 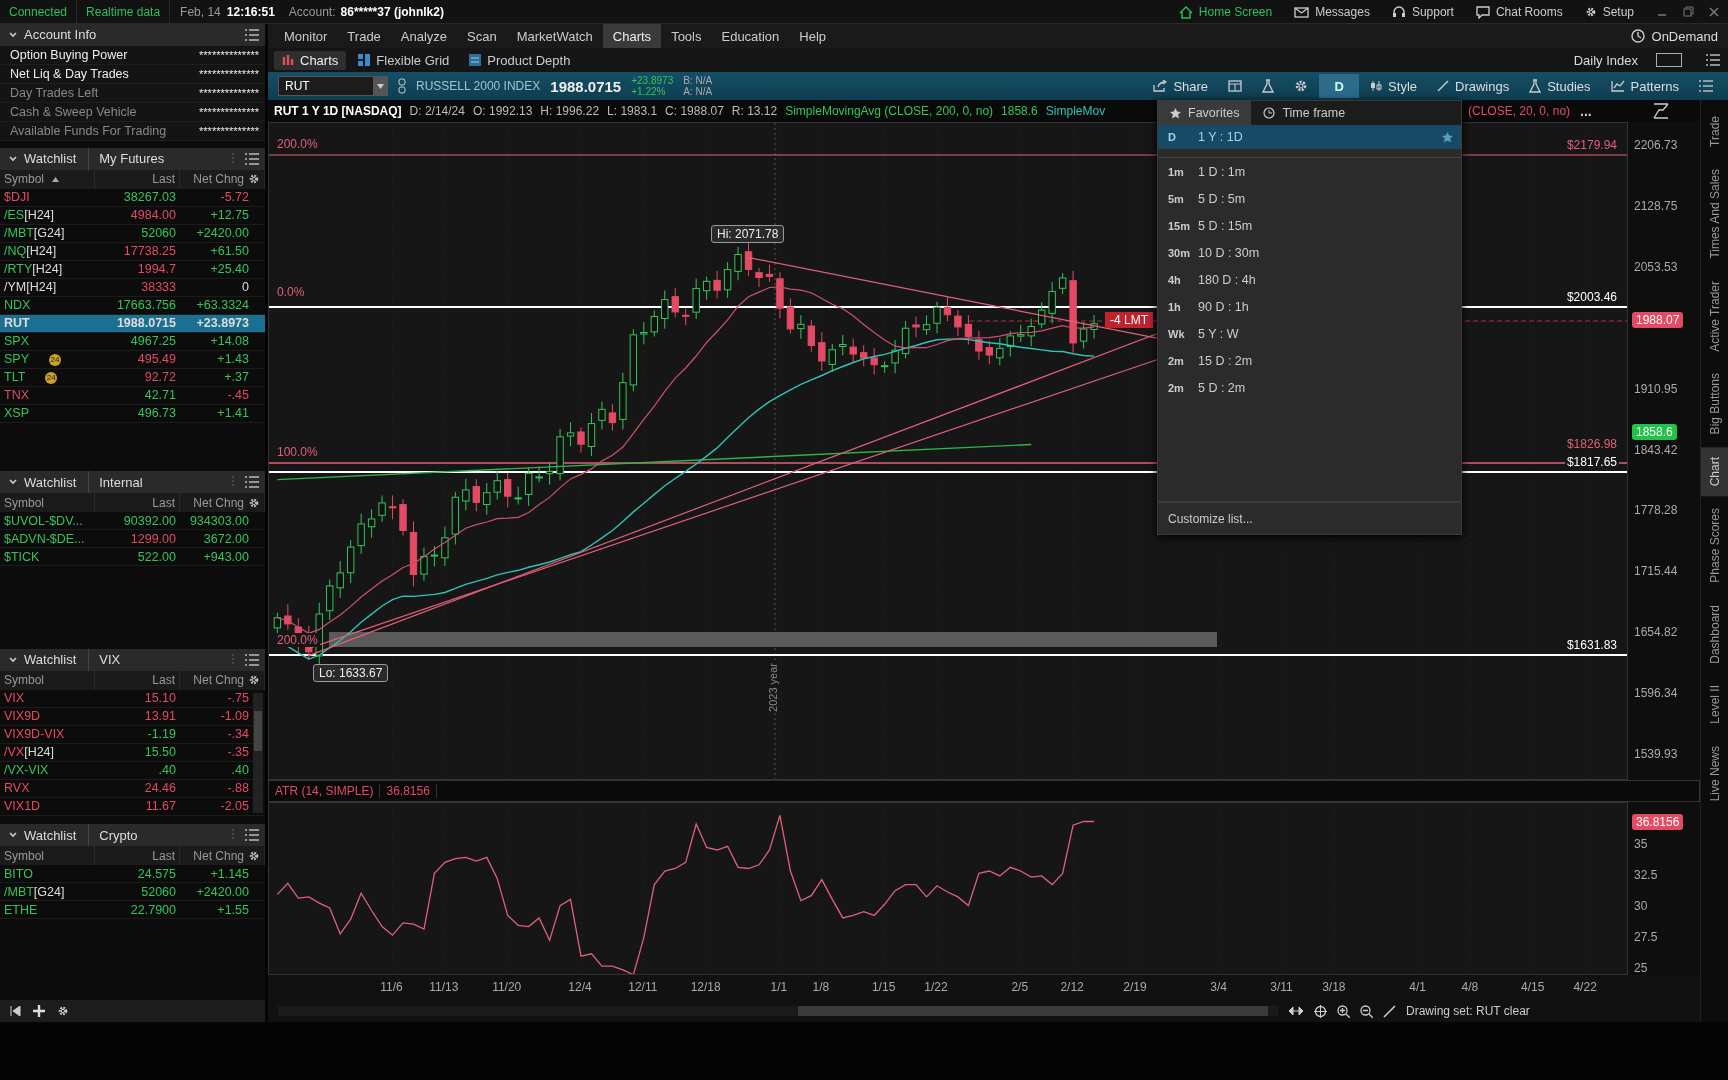 I want to click on menu-tab: Favorites, so click(x=1205, y=113).